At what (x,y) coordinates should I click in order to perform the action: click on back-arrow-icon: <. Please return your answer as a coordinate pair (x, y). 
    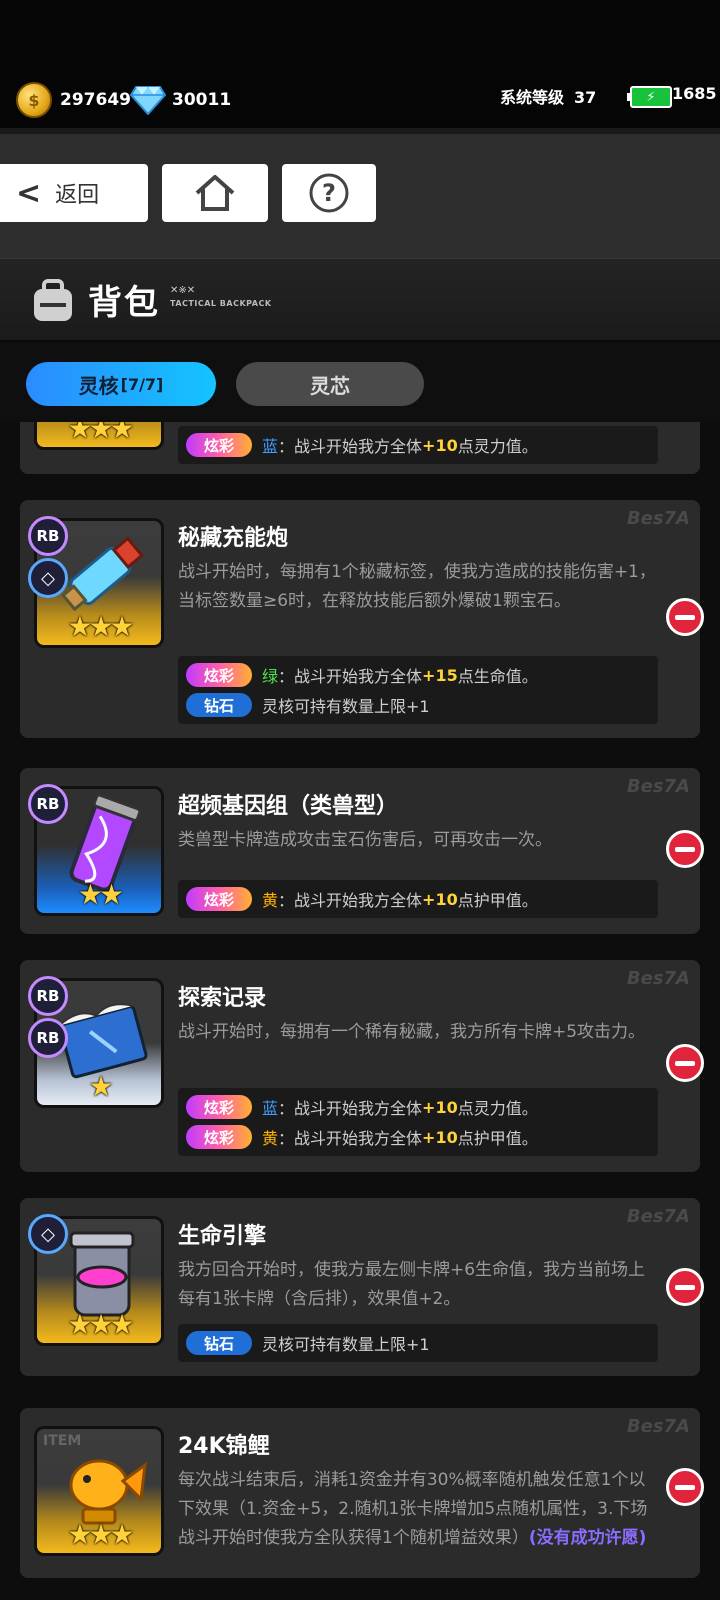
    Looking at the image, I should click on (29, 193).